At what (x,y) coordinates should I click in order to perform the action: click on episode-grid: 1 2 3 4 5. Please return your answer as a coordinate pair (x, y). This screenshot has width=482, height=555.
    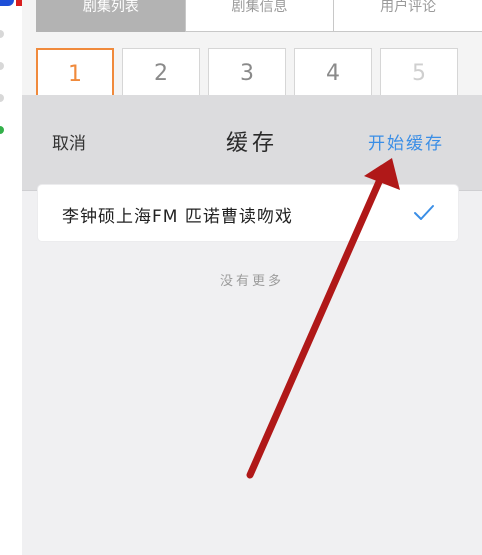
    Looking at the image, I should click on (259, 71).